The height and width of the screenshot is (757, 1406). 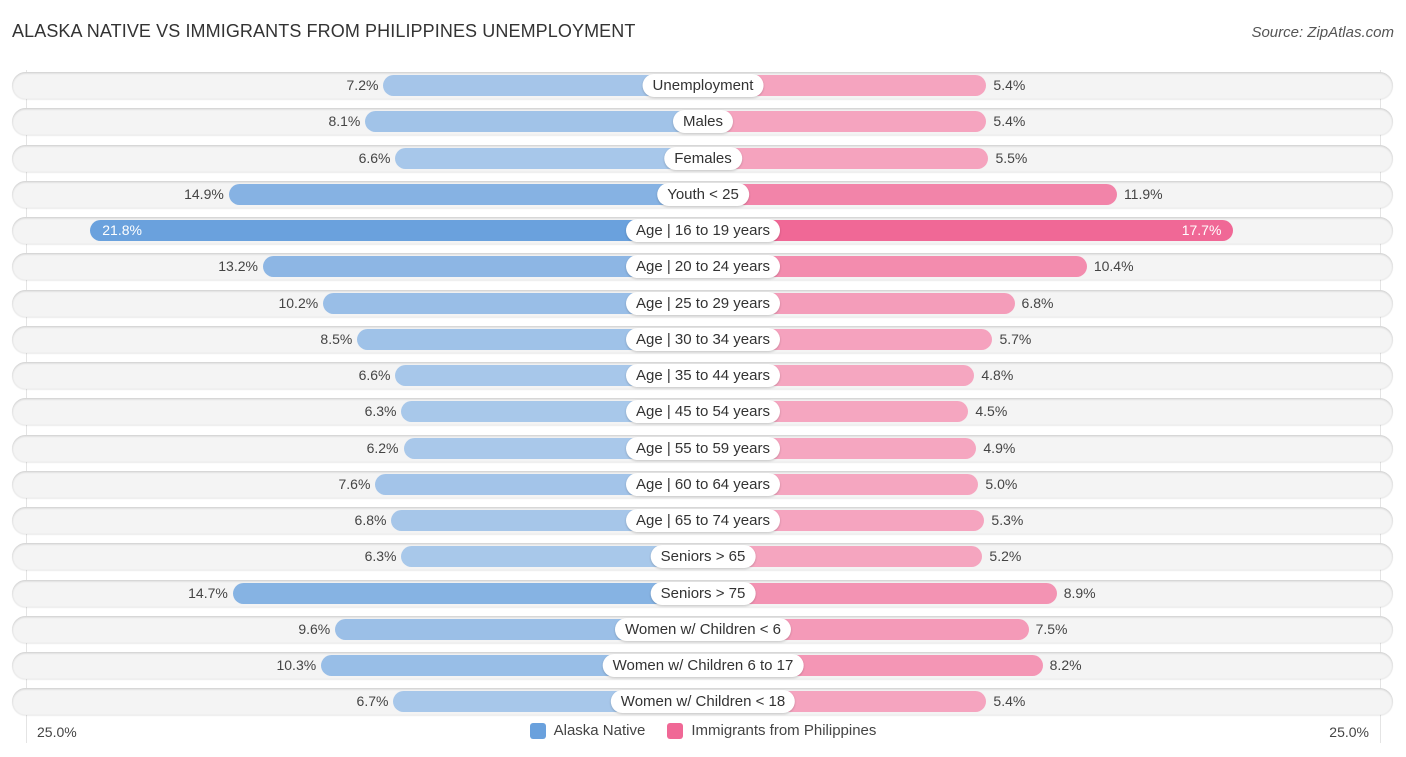 I want to click on category-label: Unemployment, so click(x=703, y=85).